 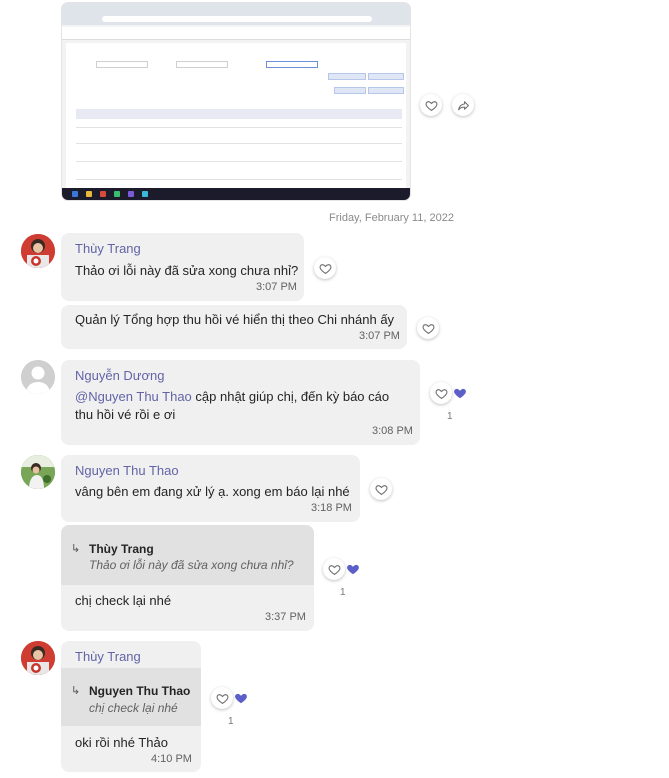 I want to click on thumb-taskbar, so click(x=236, y=194).